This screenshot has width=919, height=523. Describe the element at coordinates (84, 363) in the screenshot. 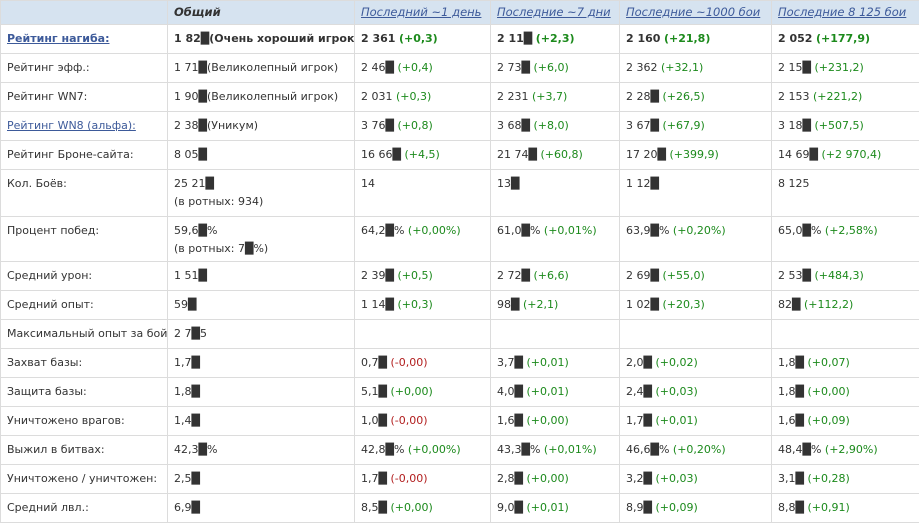

I see `row-label-cell: Захват базы:` at that location.